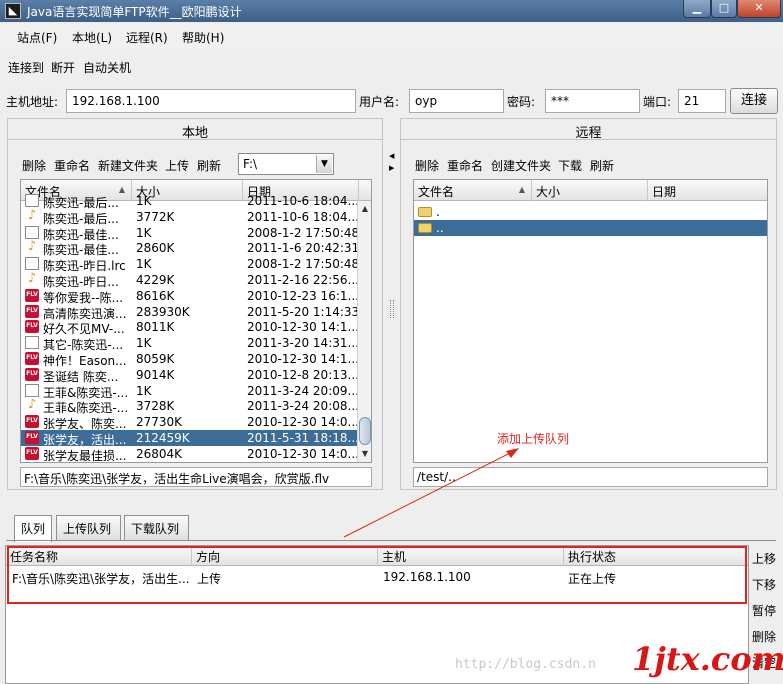 The width and height of the screenshot is (783, 684). I want to click on file-size: 3728K, so click(155, 406).